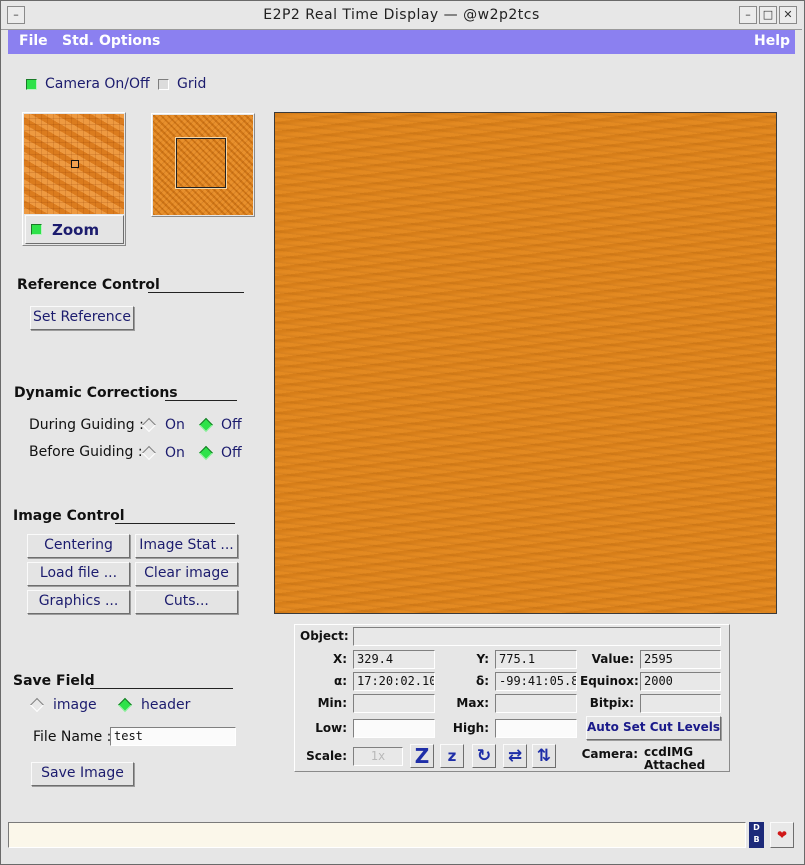  What do you see at coordinates (332, 703) in the screenshot?
I see `min-label: Min:` at bounding box center [332, 703].